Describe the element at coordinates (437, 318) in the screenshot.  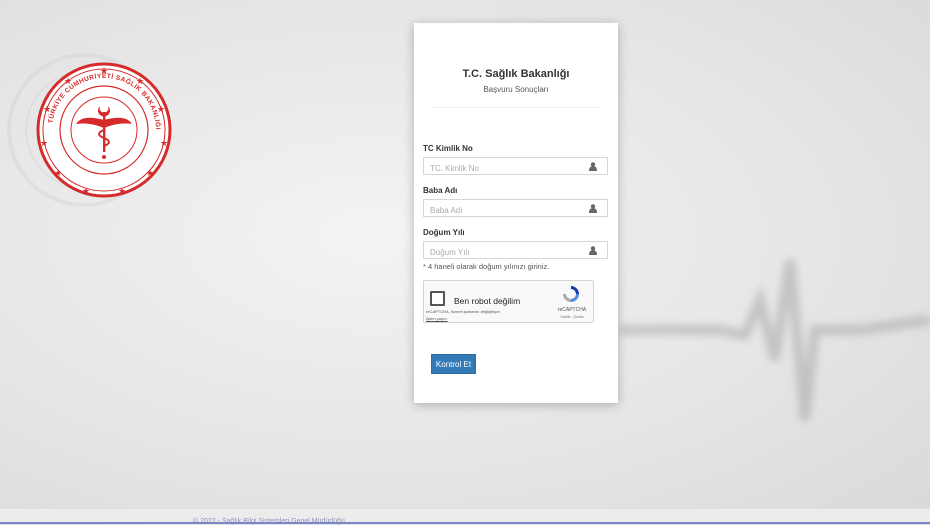
I see `recaptcha-link: İşlem yapın.` at that location.